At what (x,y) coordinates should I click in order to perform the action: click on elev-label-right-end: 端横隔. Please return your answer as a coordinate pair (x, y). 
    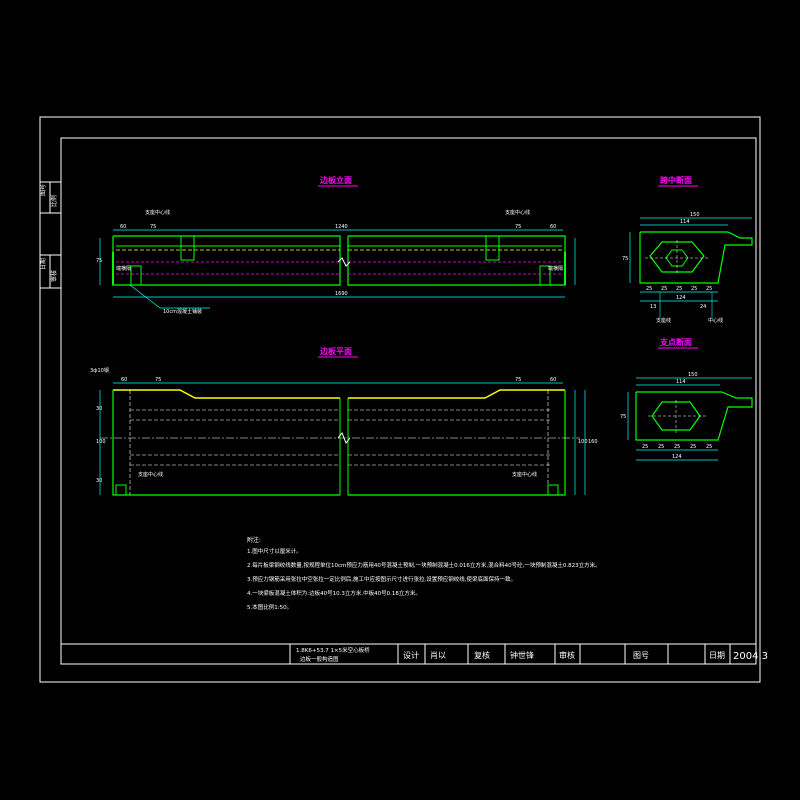
    Looking at the image, I should click on (555, 268).